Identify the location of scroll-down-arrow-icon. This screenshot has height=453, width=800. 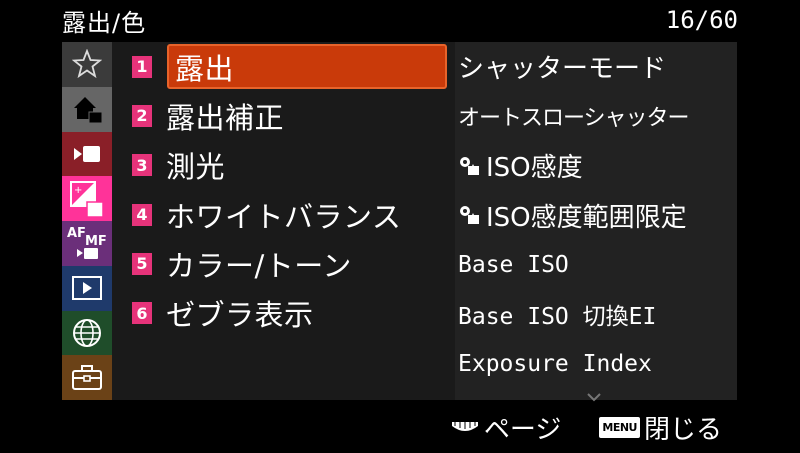
(594, 397).